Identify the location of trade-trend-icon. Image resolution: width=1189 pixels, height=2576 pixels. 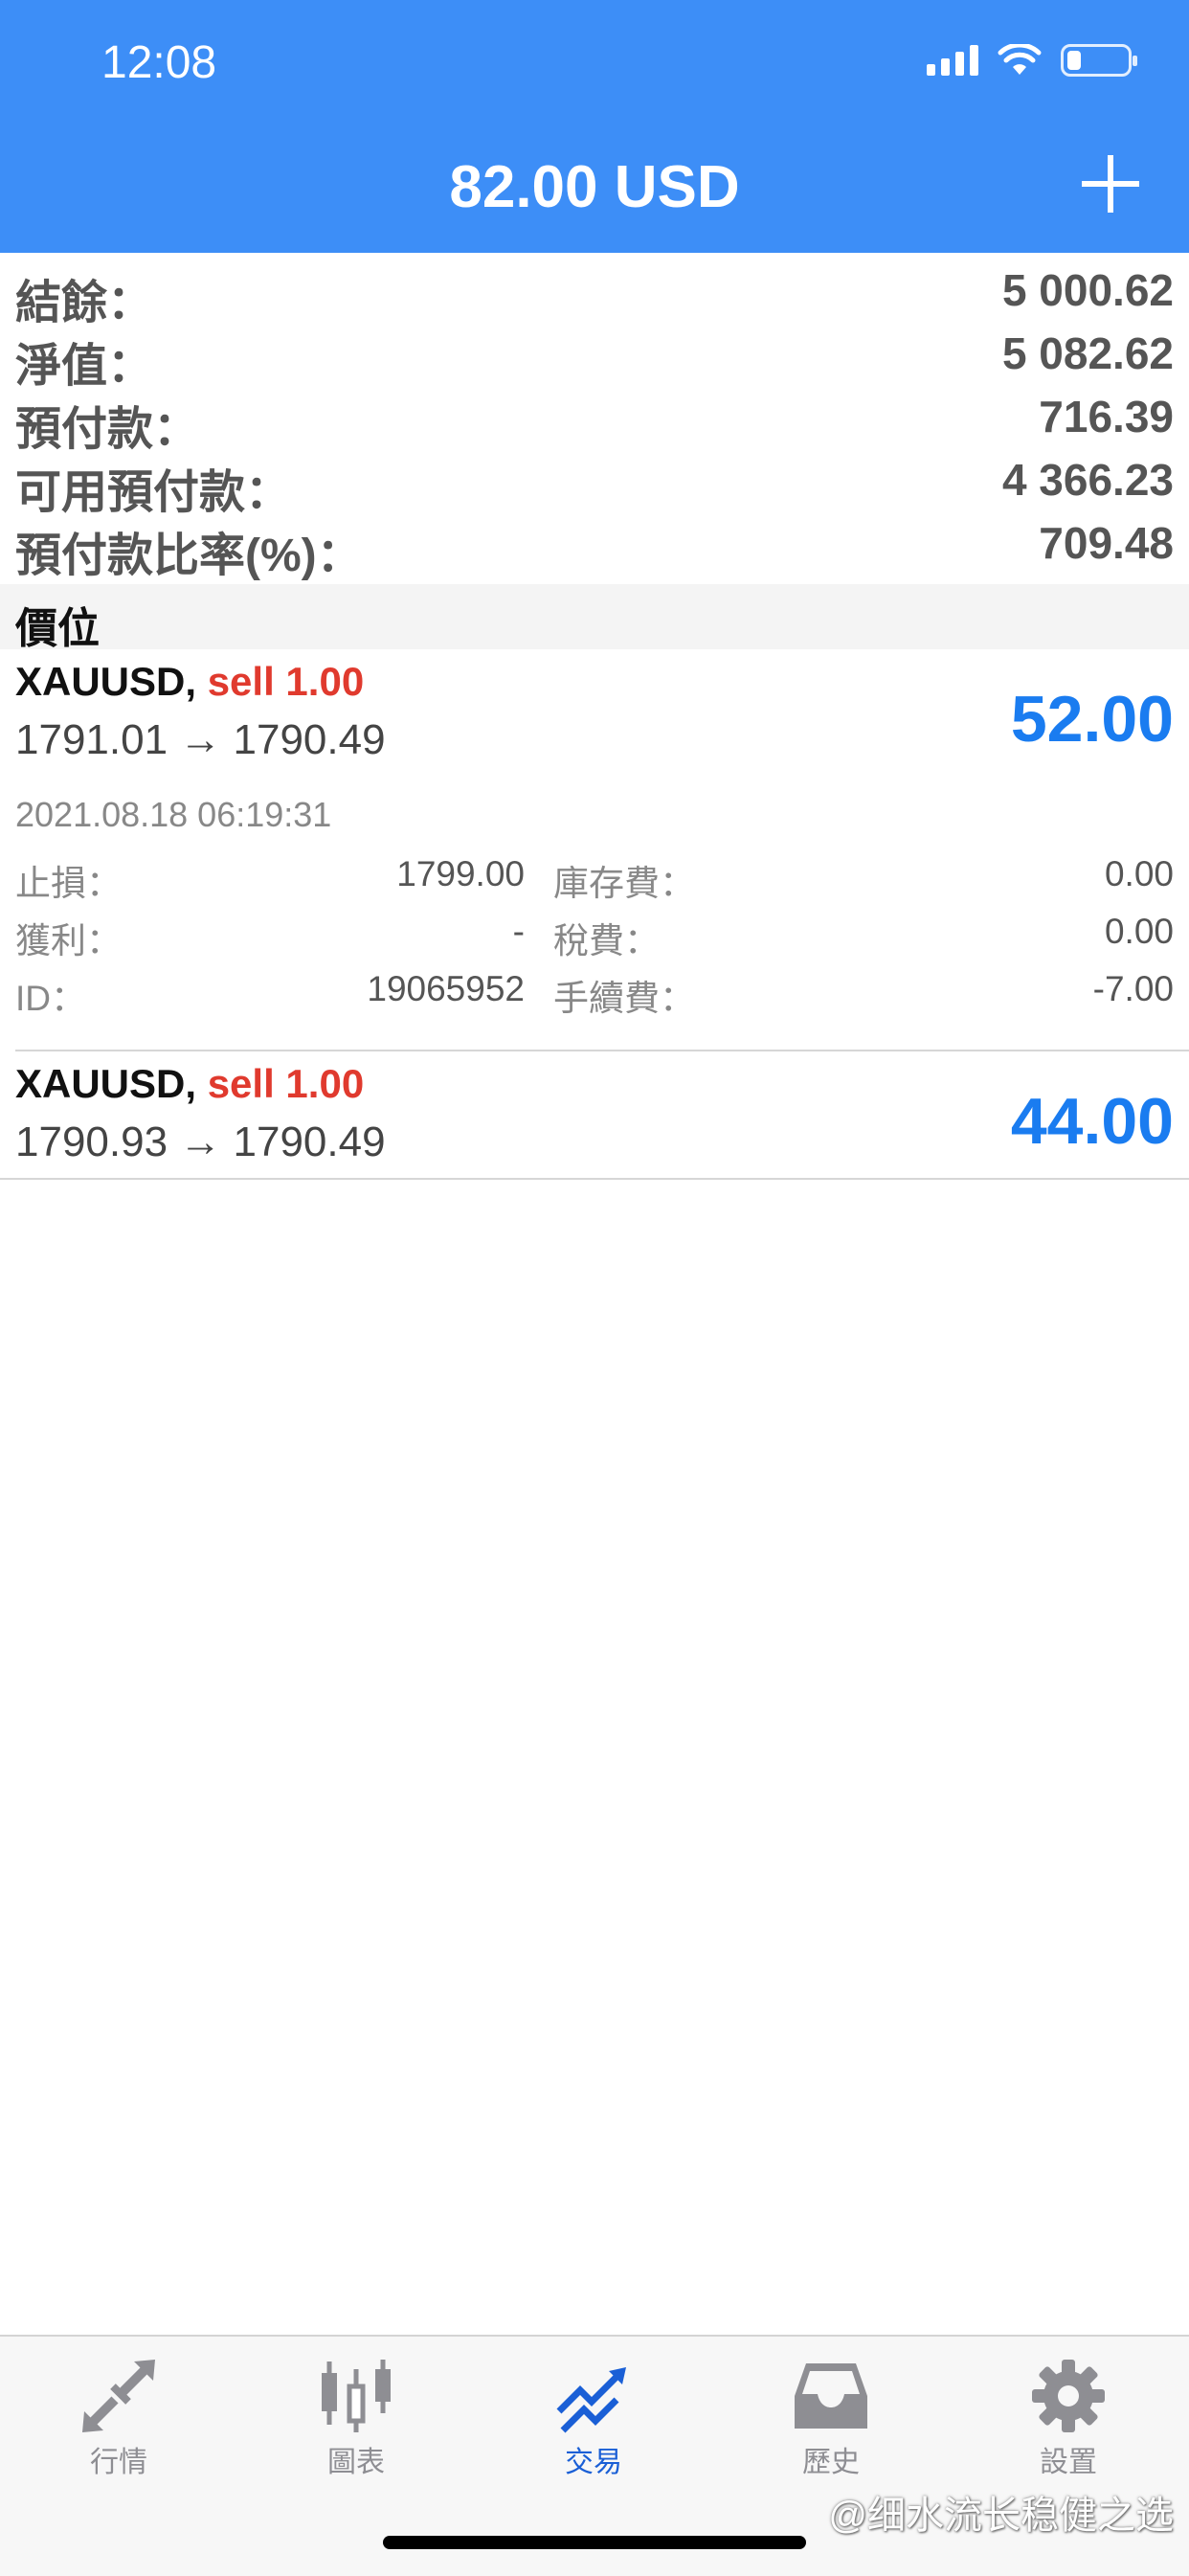
(591, 2400).